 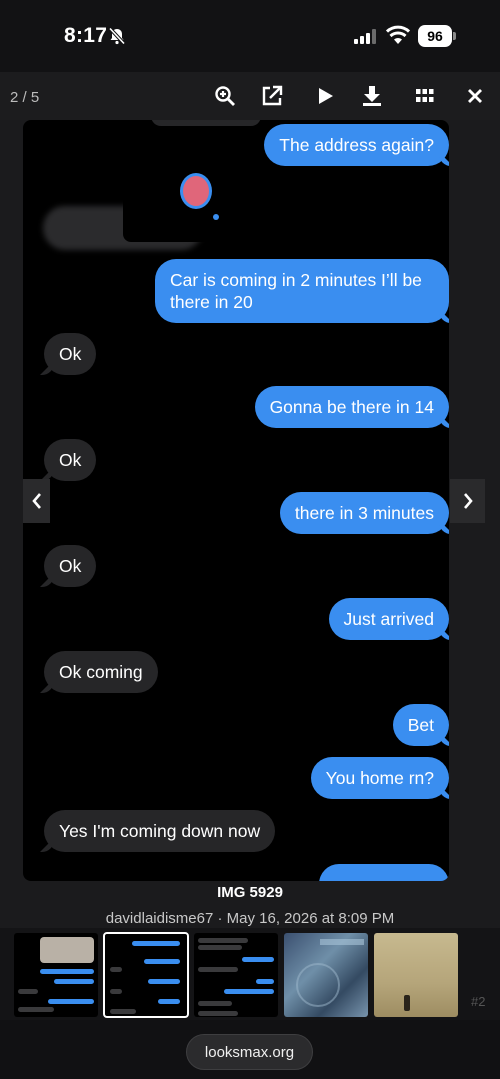 I want to click on cellular-signal-icon, so click(x=365, y=36).